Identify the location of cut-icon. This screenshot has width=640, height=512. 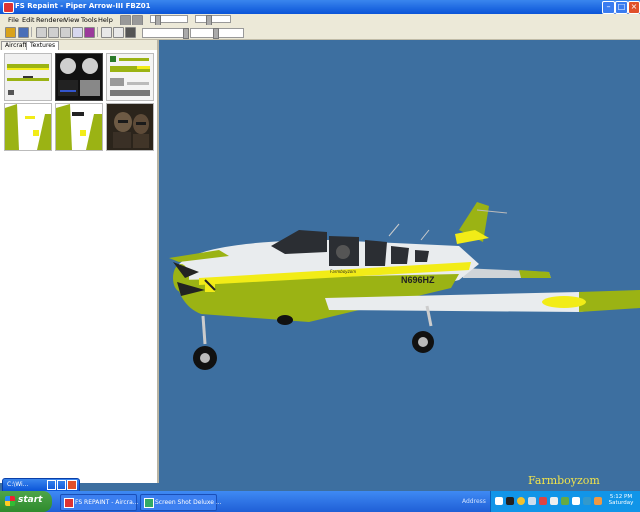
(41, 32).